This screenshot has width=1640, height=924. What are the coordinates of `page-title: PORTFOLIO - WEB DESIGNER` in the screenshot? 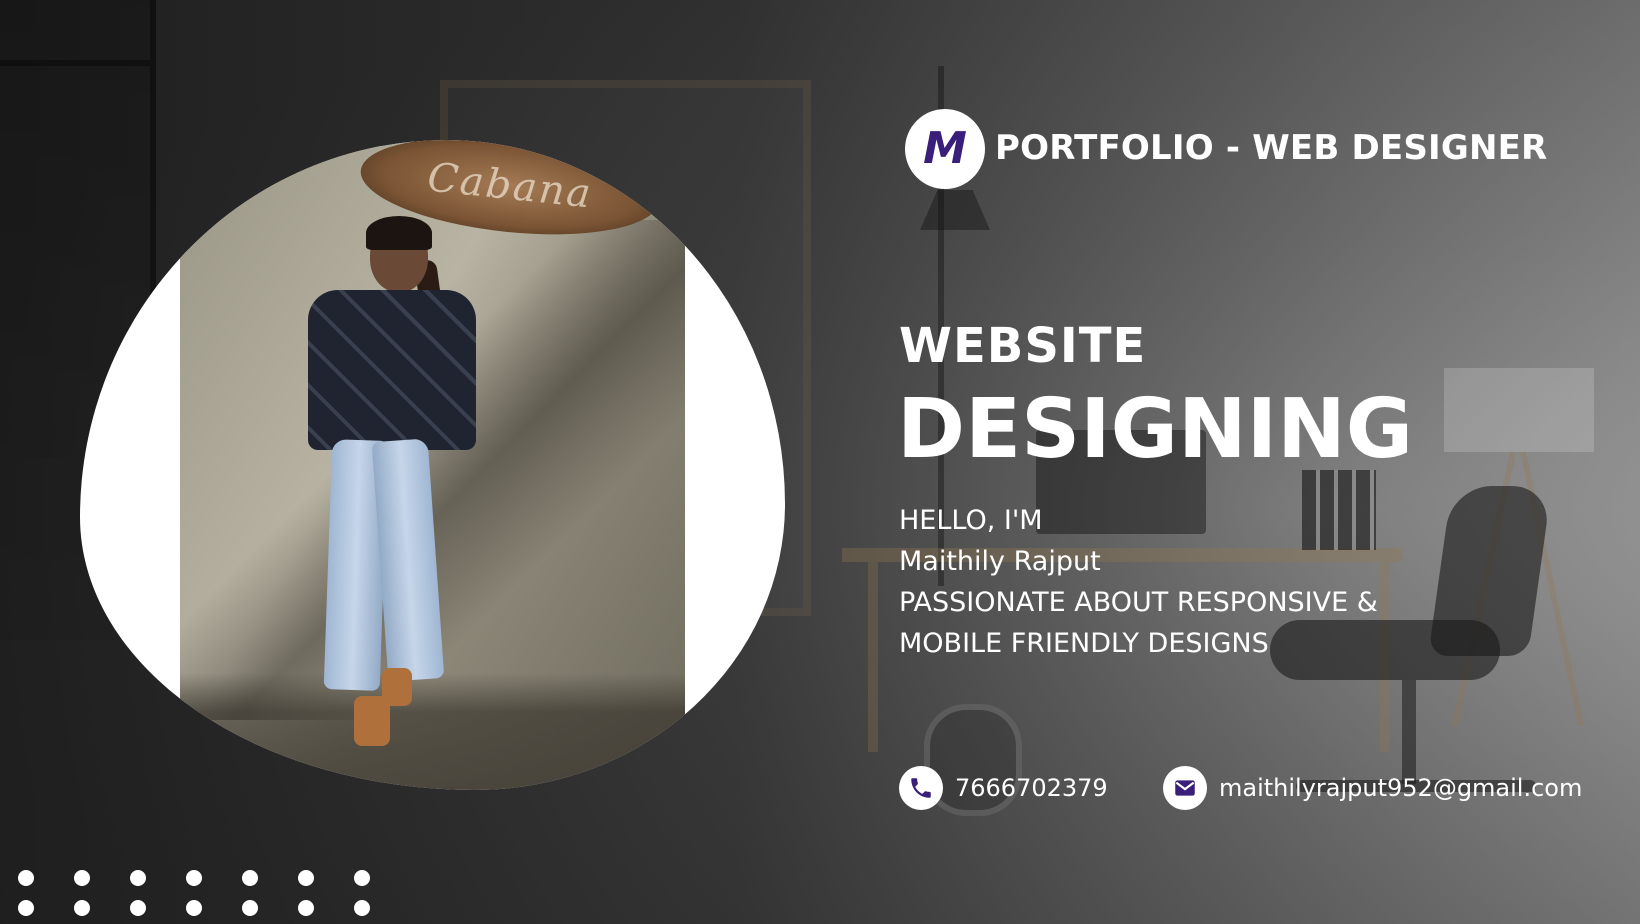 It's located at (1271, 148).